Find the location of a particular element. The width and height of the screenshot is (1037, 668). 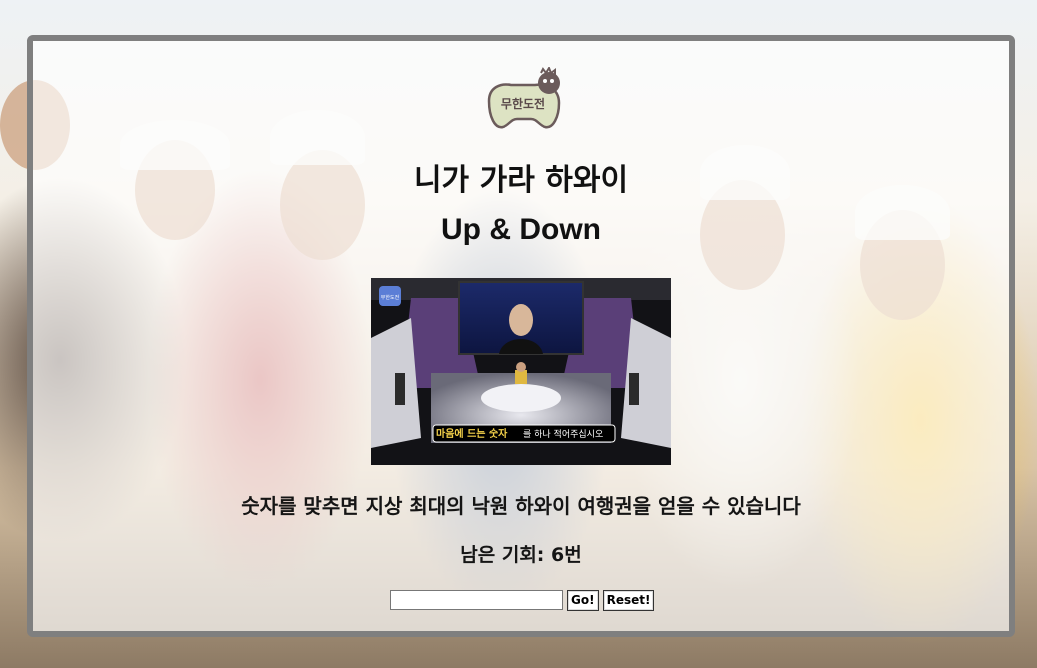

tv-scene-image: 무한도전 마음에 드는 숫자 를 하나 적어주십시오 is located at coordinates (521, 371).